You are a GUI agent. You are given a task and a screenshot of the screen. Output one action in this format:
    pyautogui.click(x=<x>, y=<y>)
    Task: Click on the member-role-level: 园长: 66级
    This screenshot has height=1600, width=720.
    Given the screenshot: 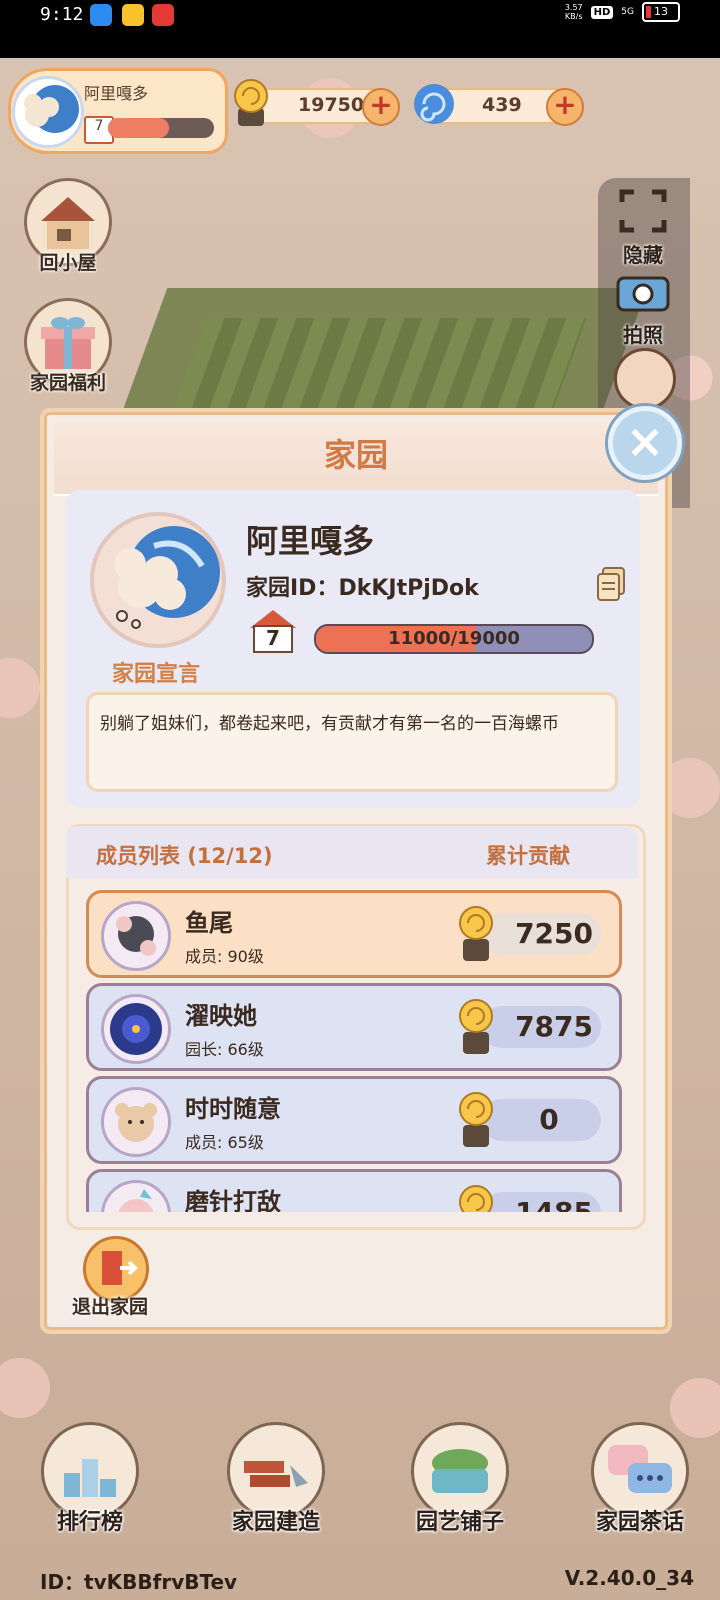 What is the action you would take?
    pyautogui.click(x=224, y=1049)
    